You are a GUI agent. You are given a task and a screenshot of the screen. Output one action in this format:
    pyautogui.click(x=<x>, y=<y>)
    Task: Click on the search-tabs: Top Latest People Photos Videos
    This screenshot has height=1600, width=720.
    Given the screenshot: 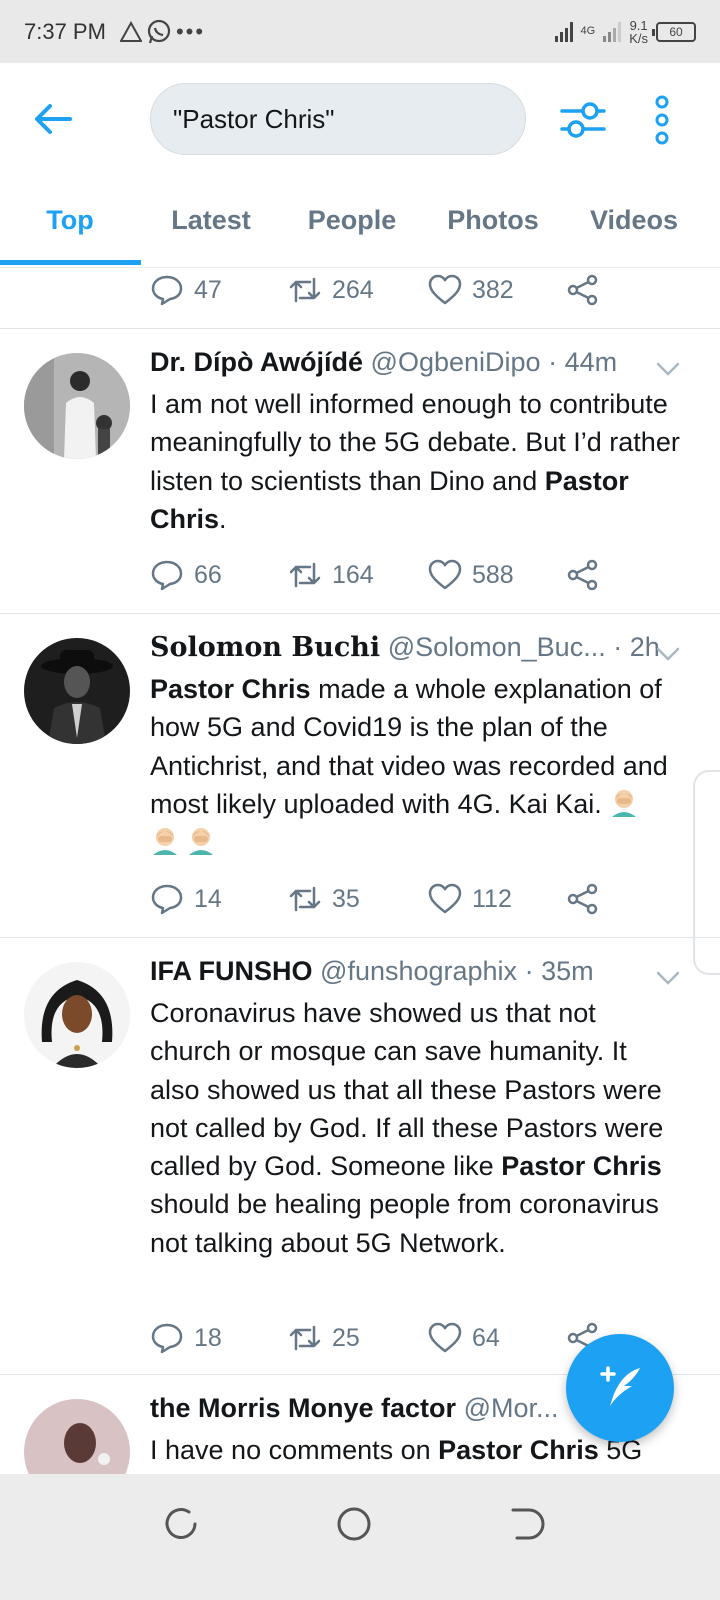 What is the action you would take?
    pyautogui.click(x=360, y=220)
    